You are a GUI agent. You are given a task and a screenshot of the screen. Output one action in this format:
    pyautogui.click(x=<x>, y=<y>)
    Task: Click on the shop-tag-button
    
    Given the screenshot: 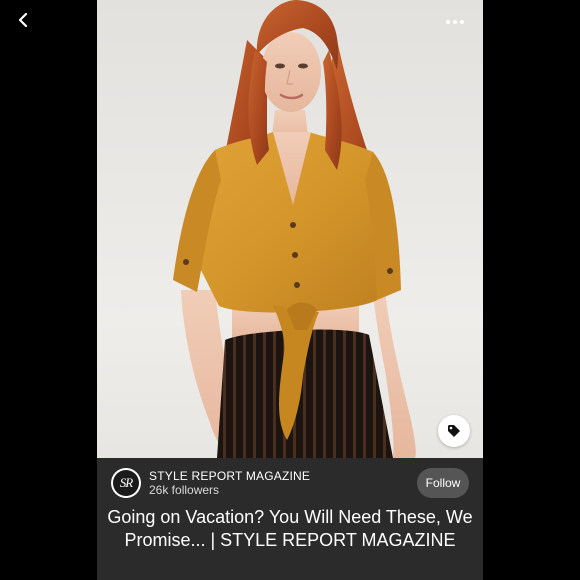 What is the action you would take?
    pyautogui.click(x=454, y=431)
    